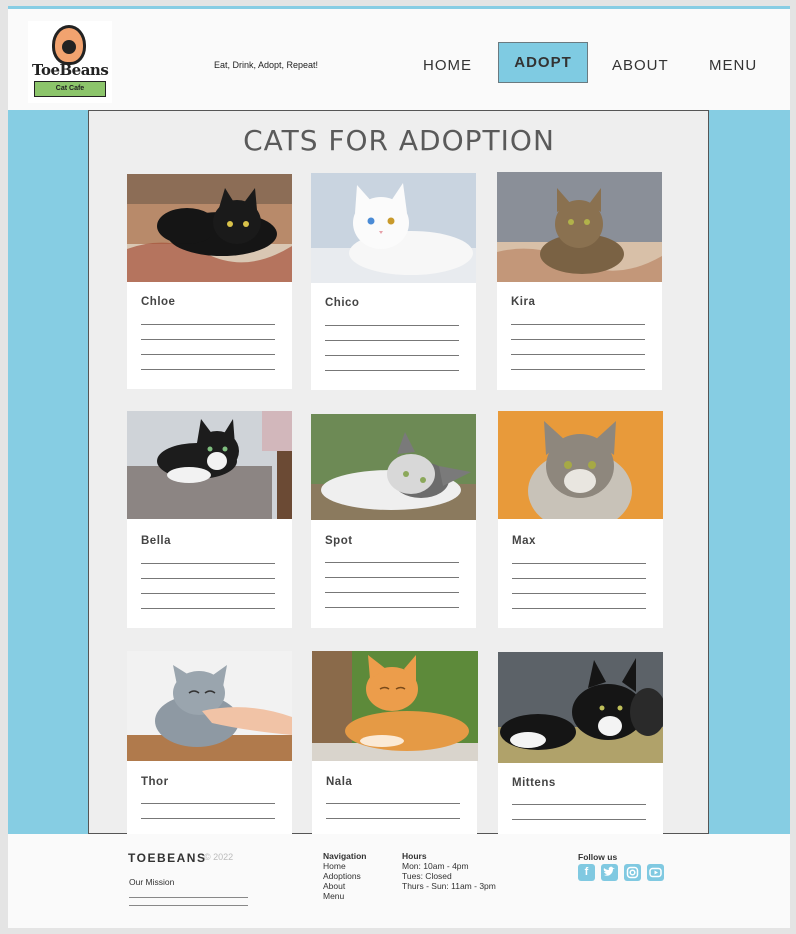 The width and height of the screenshot is (796, 934). What do you see at coordinates (580, 707) in the screenshot?
I see `kitten-photo` at bounding box center [580, 707].